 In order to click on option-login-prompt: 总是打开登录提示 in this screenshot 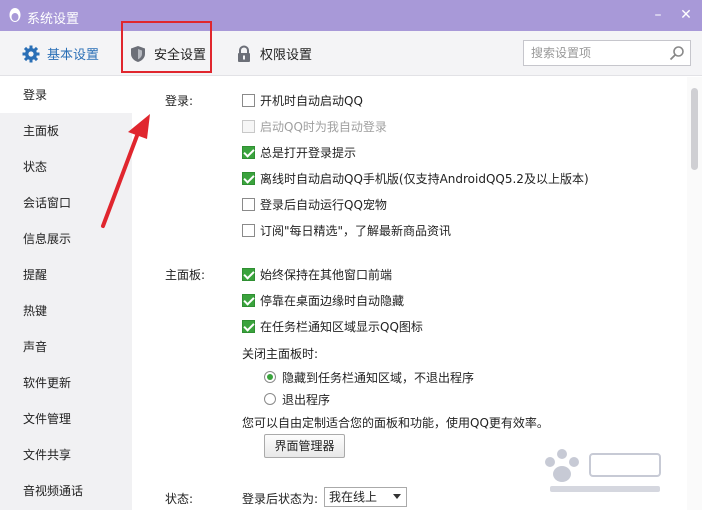, I will do `click(299, 152)`.